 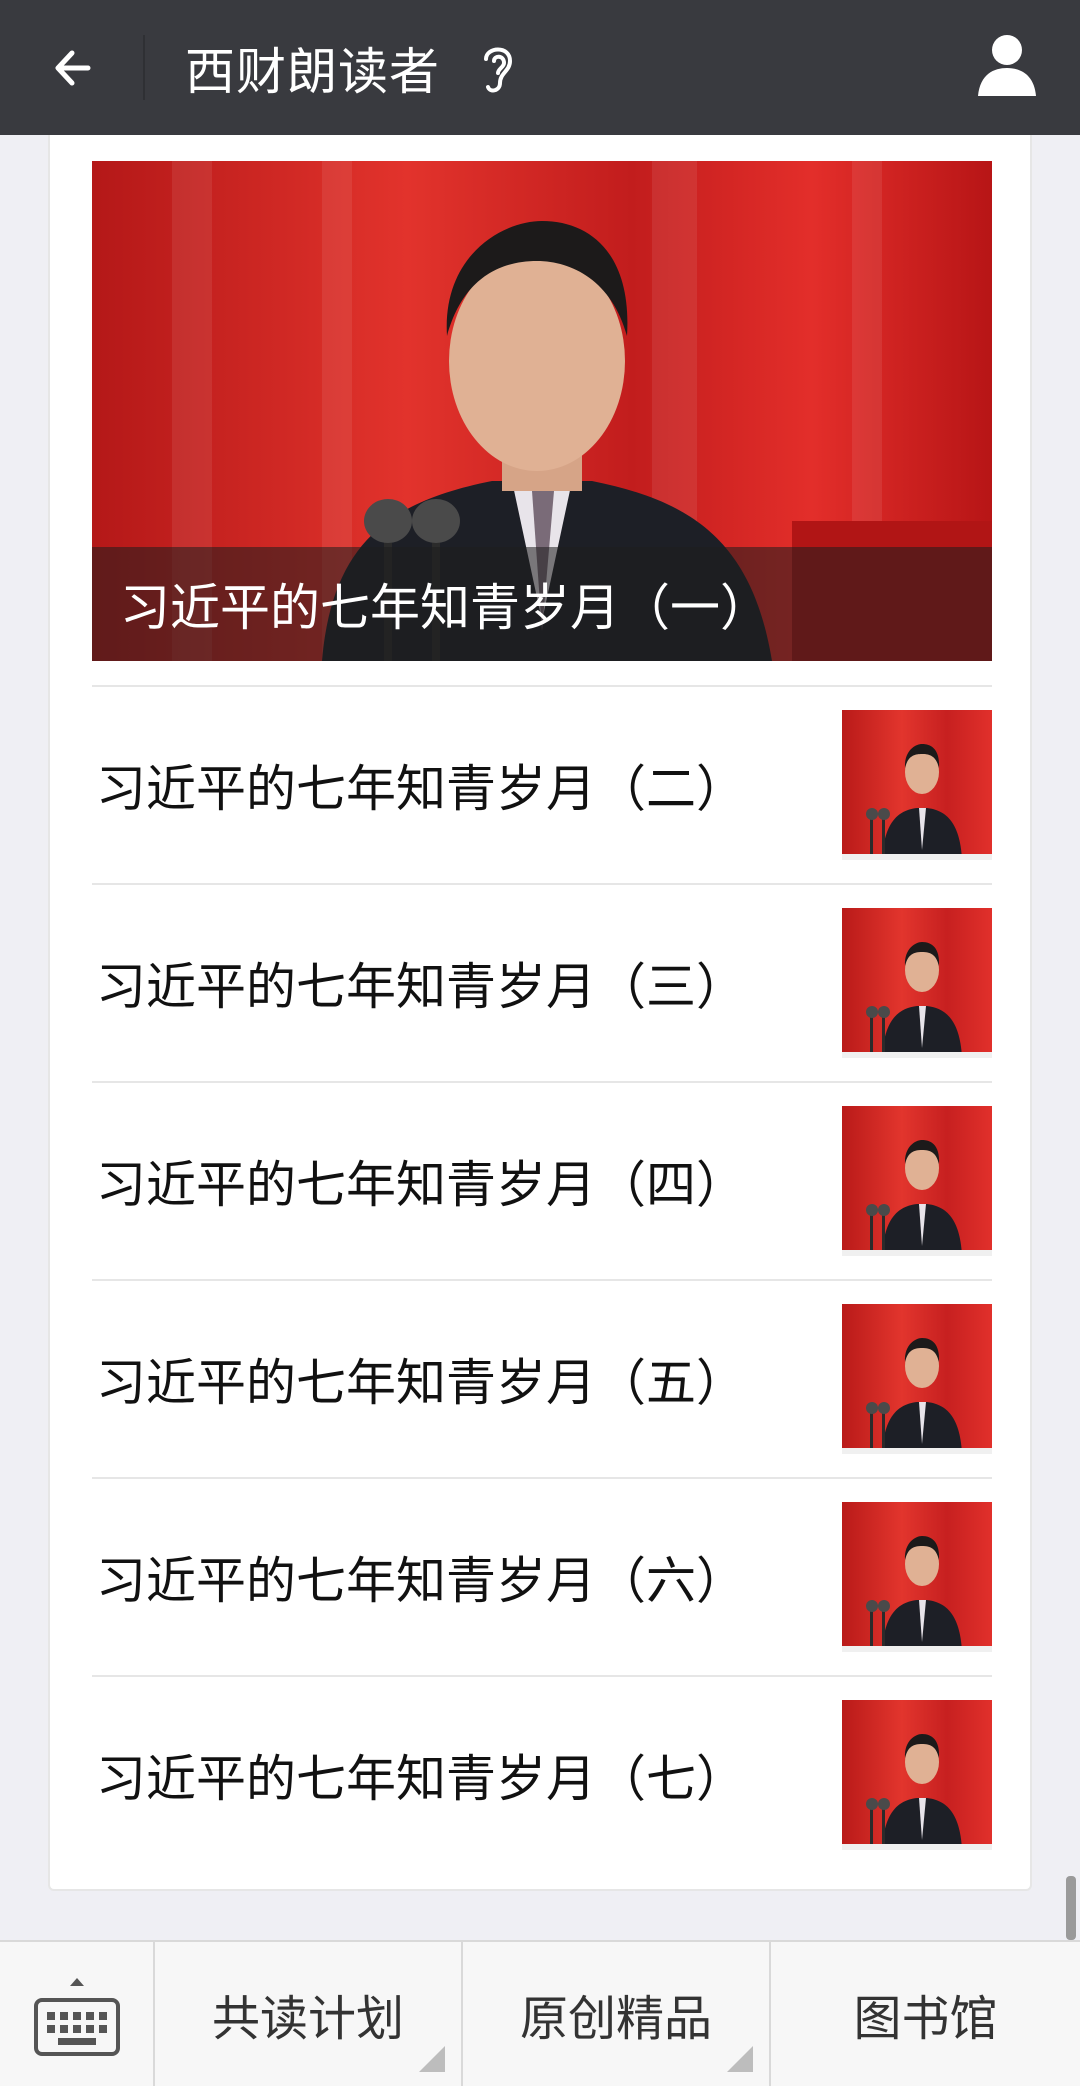 I want to click on featured-title: 习近平的七年知青岁月（一）, so click(x=542, y=604).